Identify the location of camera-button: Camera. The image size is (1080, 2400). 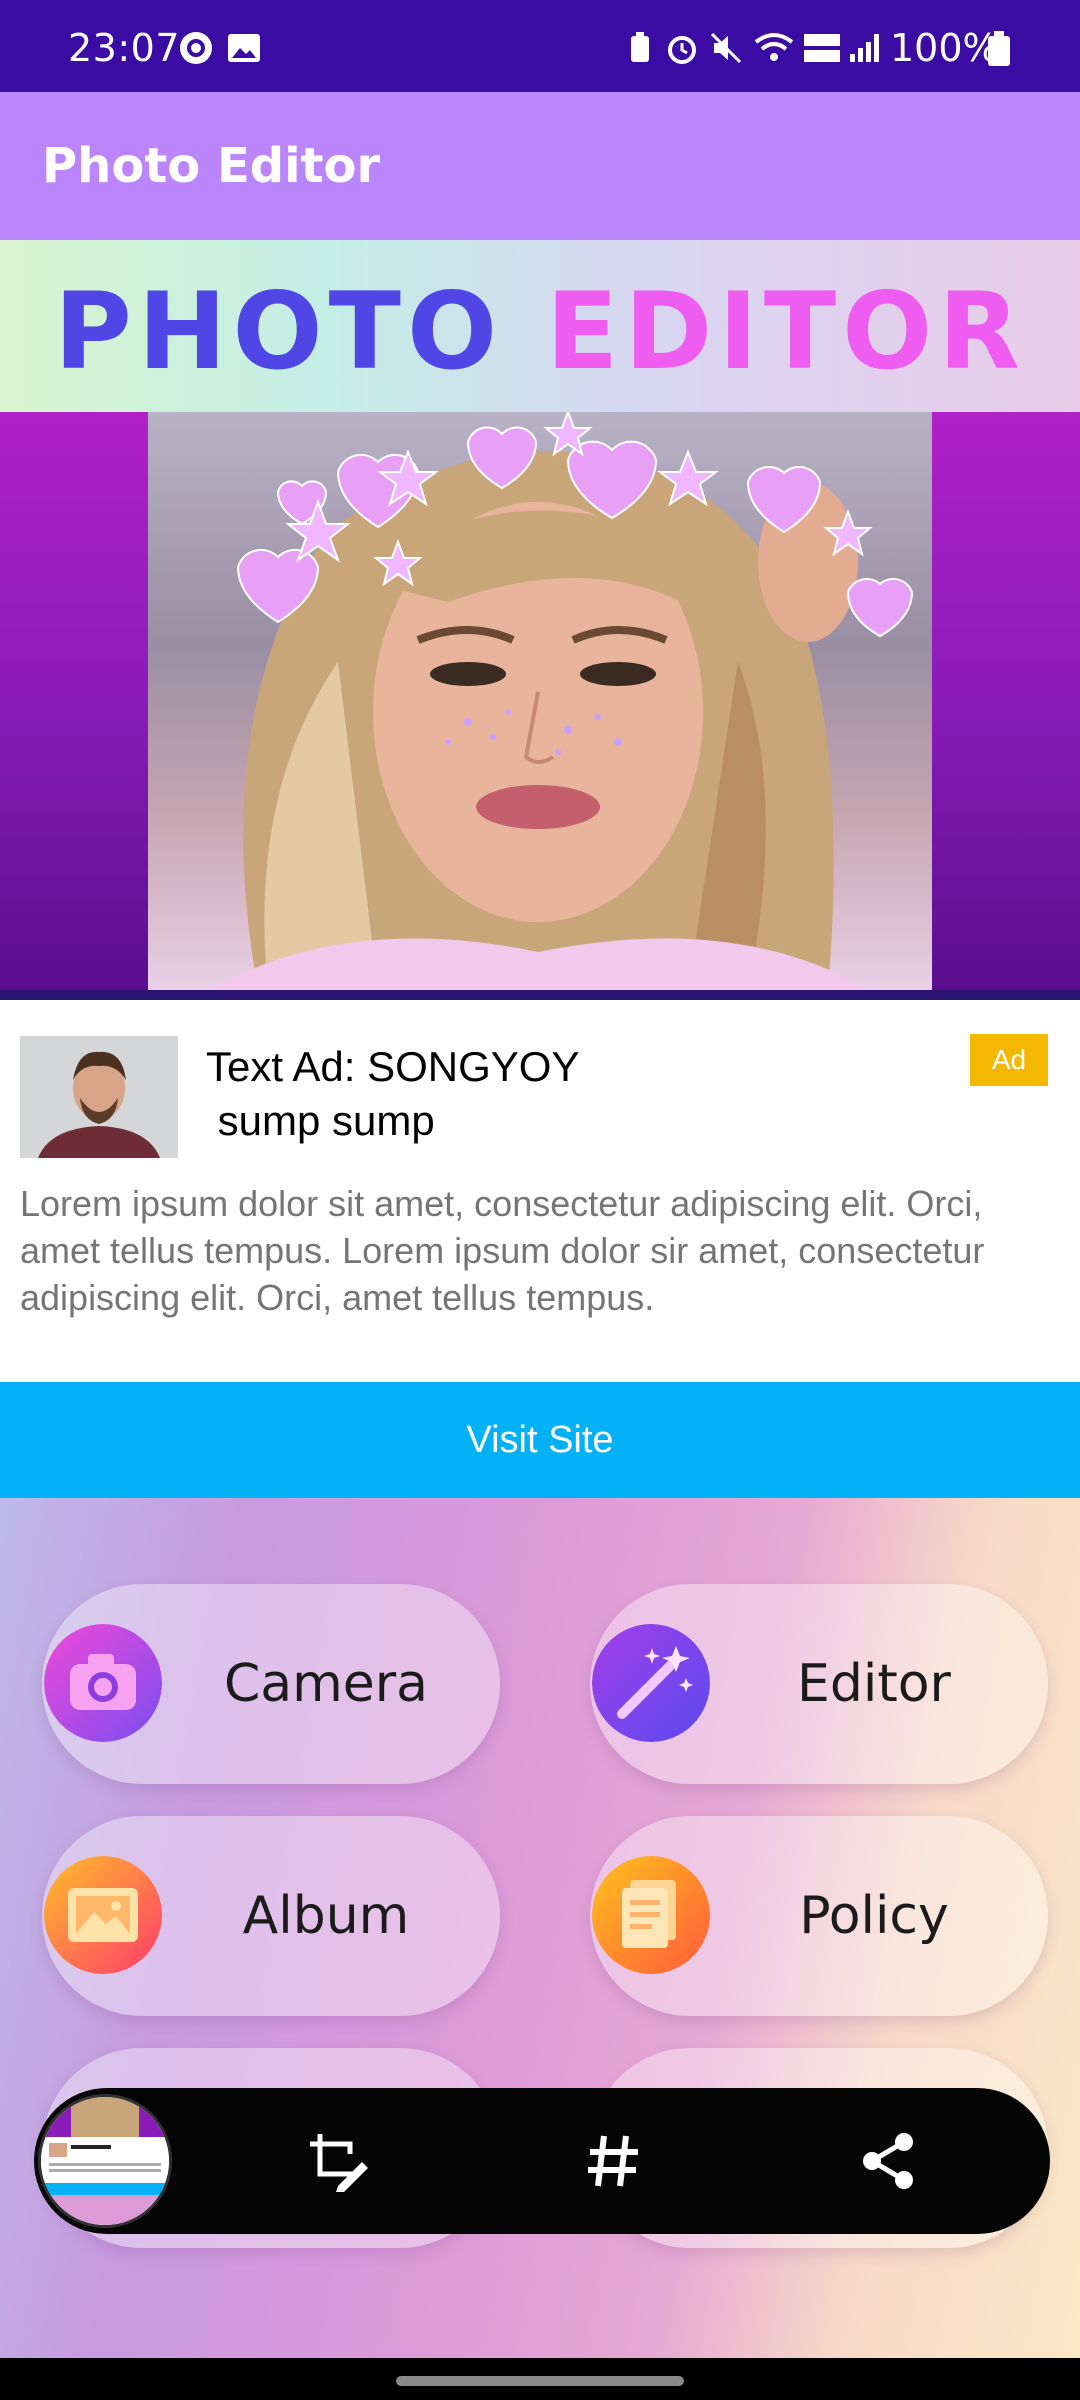
(271, 1684).